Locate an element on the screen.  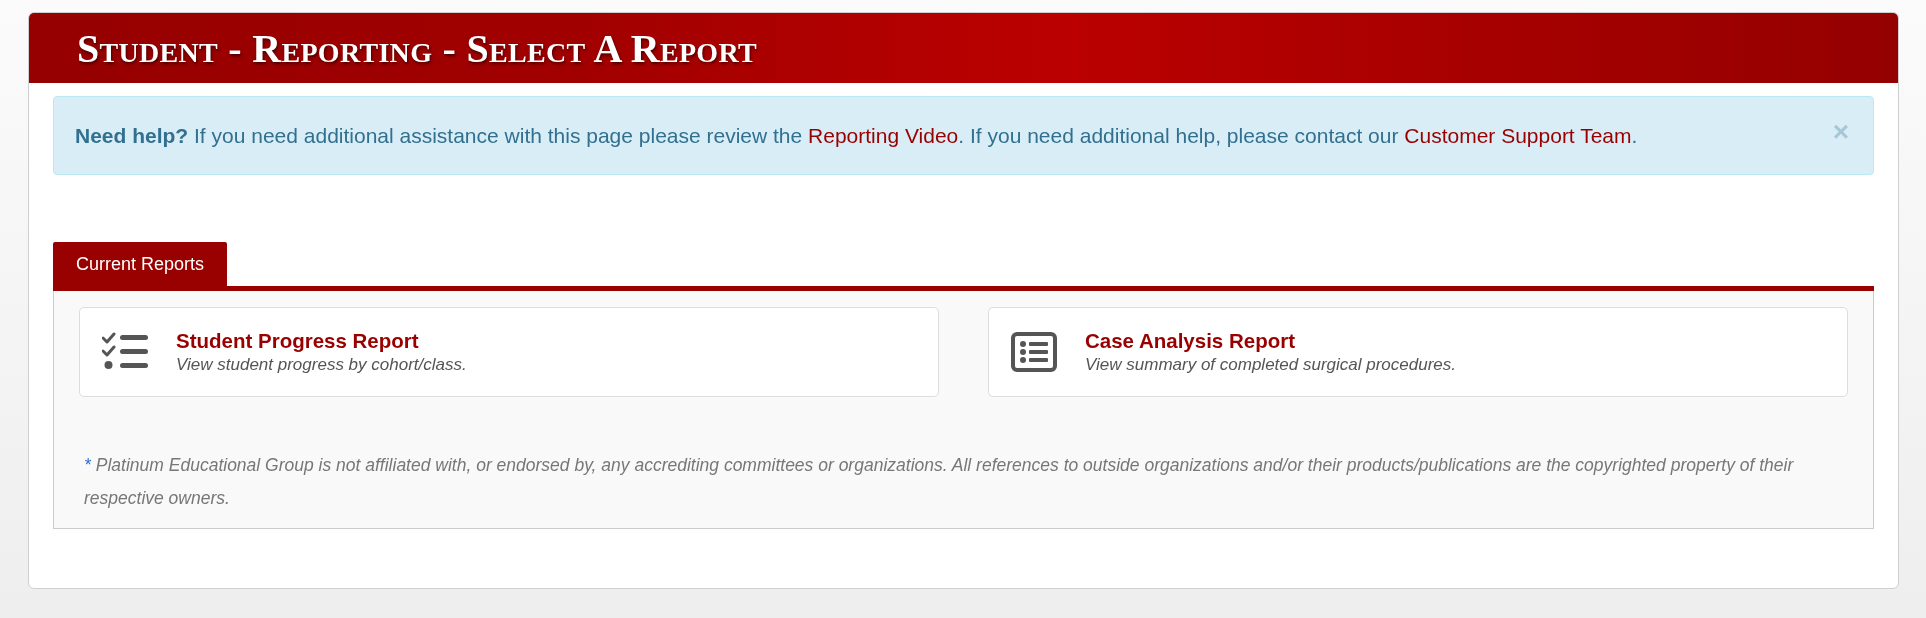
help-message: Need help? If you need additional assistance with this page please review the Reporting Video. If you need additional help, please contact our Customer Support Team. is located at coordinates (856, 135).